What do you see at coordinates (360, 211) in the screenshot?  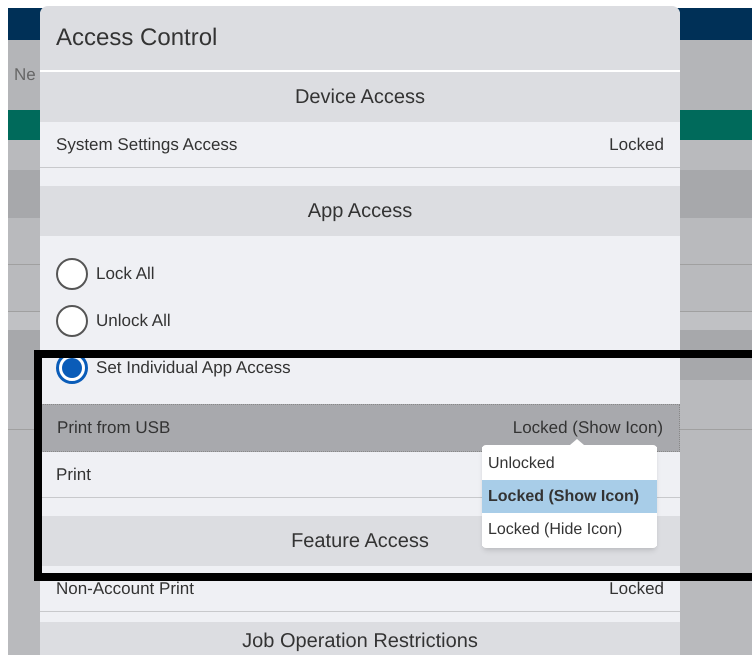 I see `section-header: App Access` at bounding box center [360, 211].